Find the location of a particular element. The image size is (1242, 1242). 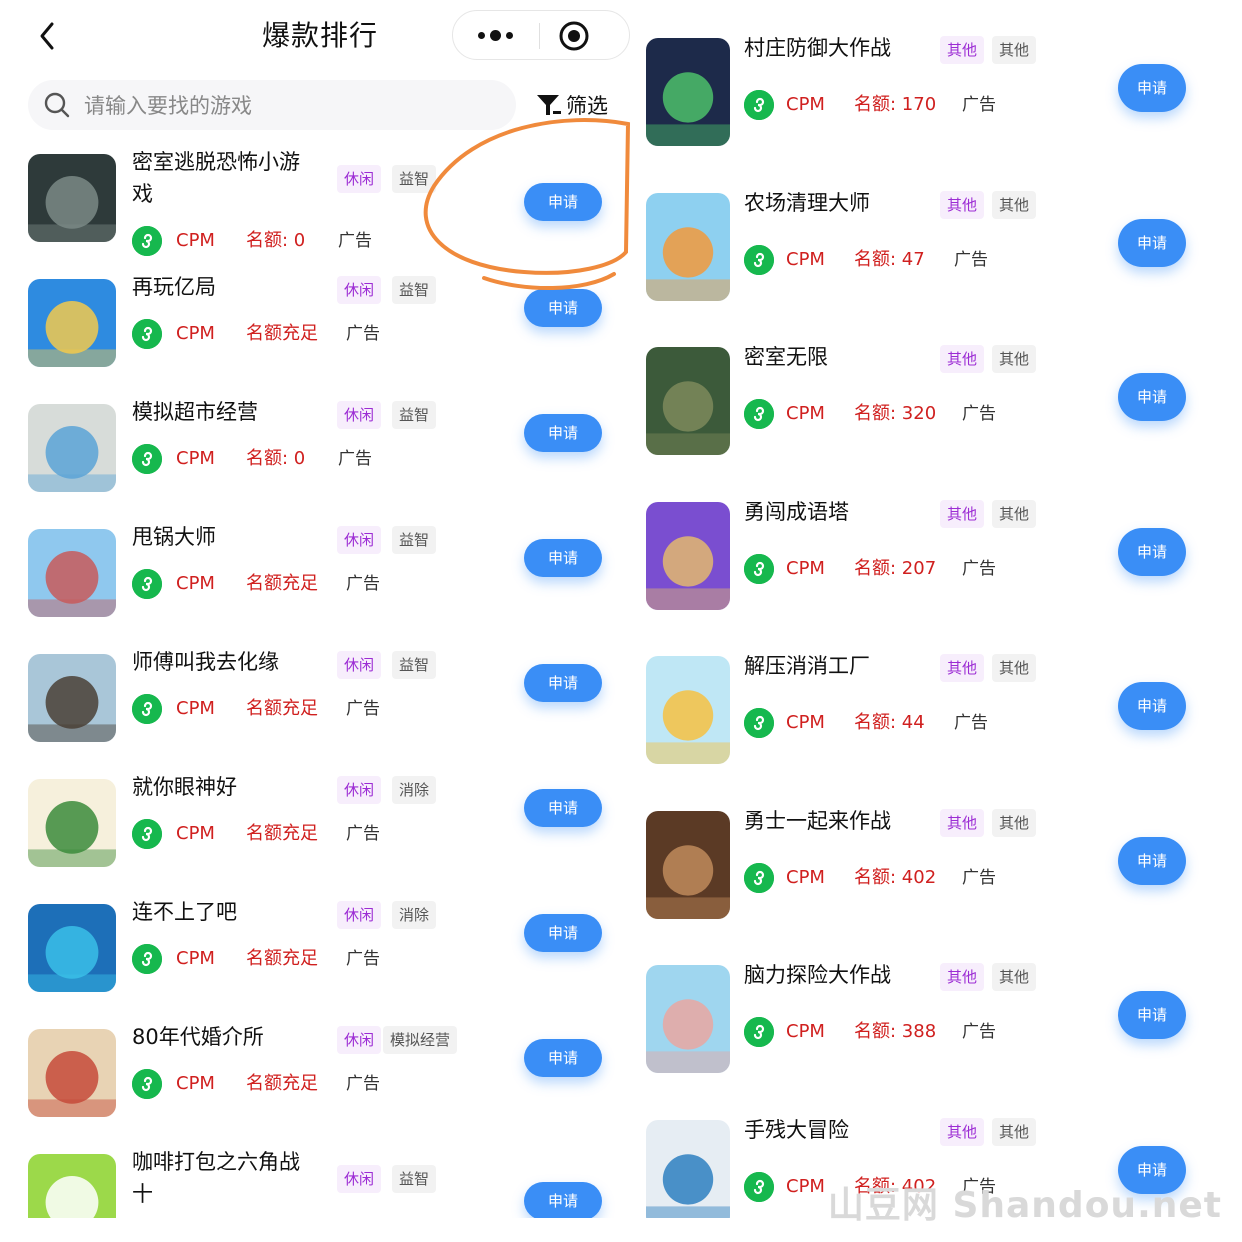

game-name: 连不上了吧 is located at coordinates (184, 912).